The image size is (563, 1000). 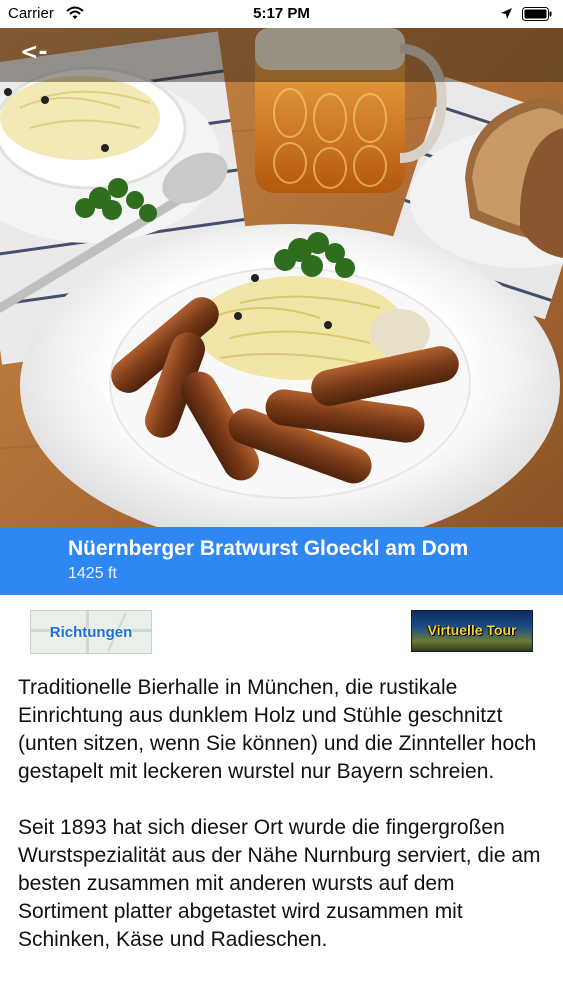 I want to click on status-bar: Carrier 5:17 PM, so click(x=281, y=14).